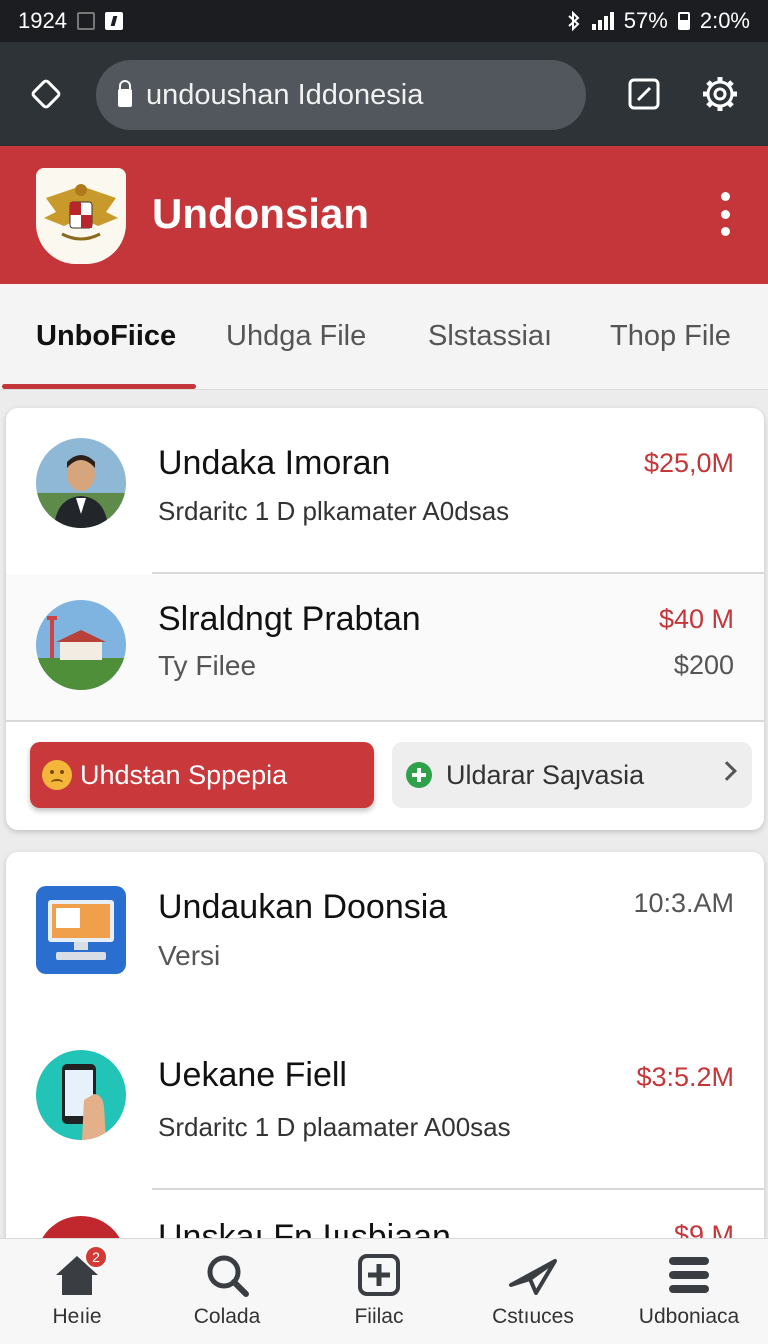 The height and width of the screenshot is (1344, 768). Describe the element at coordinates (207, 665) in the screenshot. I see `item-subtitle: Ty Filee` at that location.